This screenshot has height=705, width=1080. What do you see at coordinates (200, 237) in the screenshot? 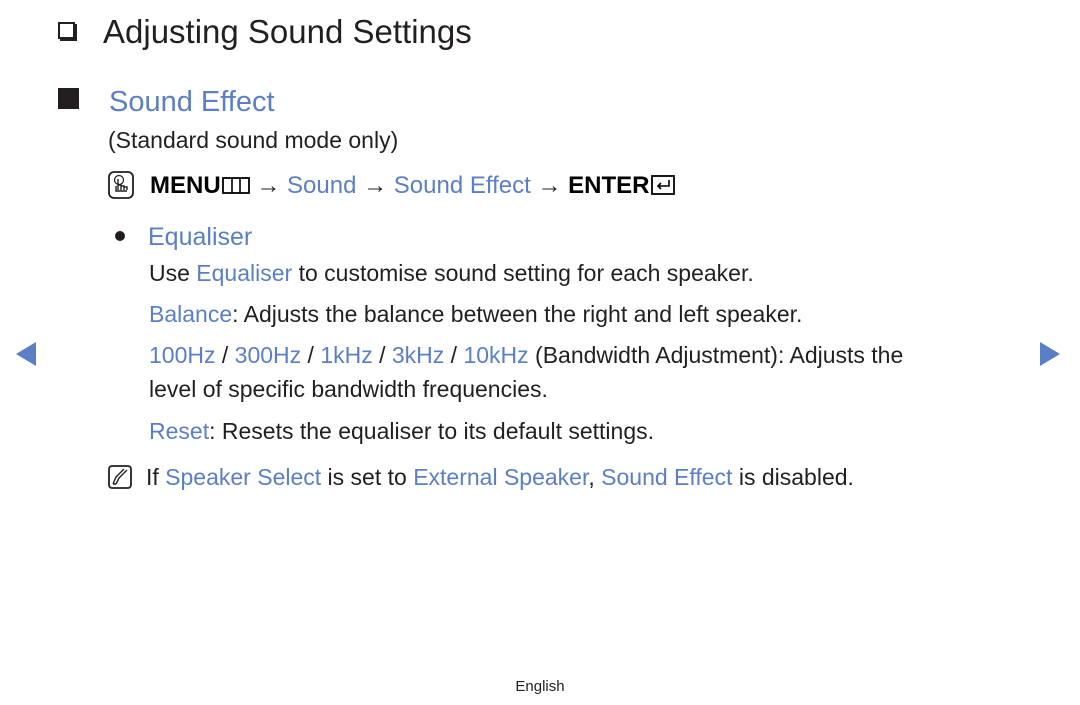
I see `equaliser-title: Equaliser` at bounding box center [200, 237].